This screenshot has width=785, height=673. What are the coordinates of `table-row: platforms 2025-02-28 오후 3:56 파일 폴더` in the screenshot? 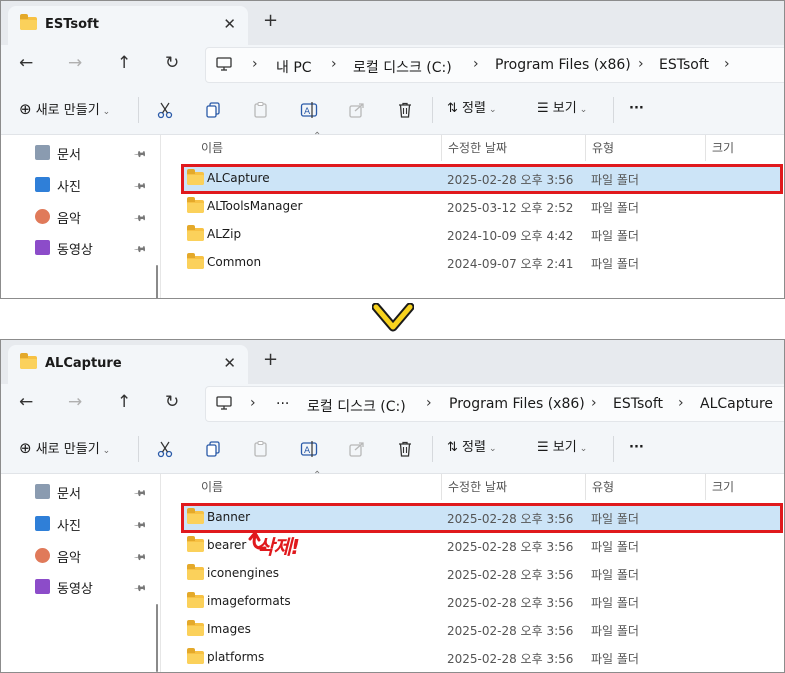 It's located at (482, 658).